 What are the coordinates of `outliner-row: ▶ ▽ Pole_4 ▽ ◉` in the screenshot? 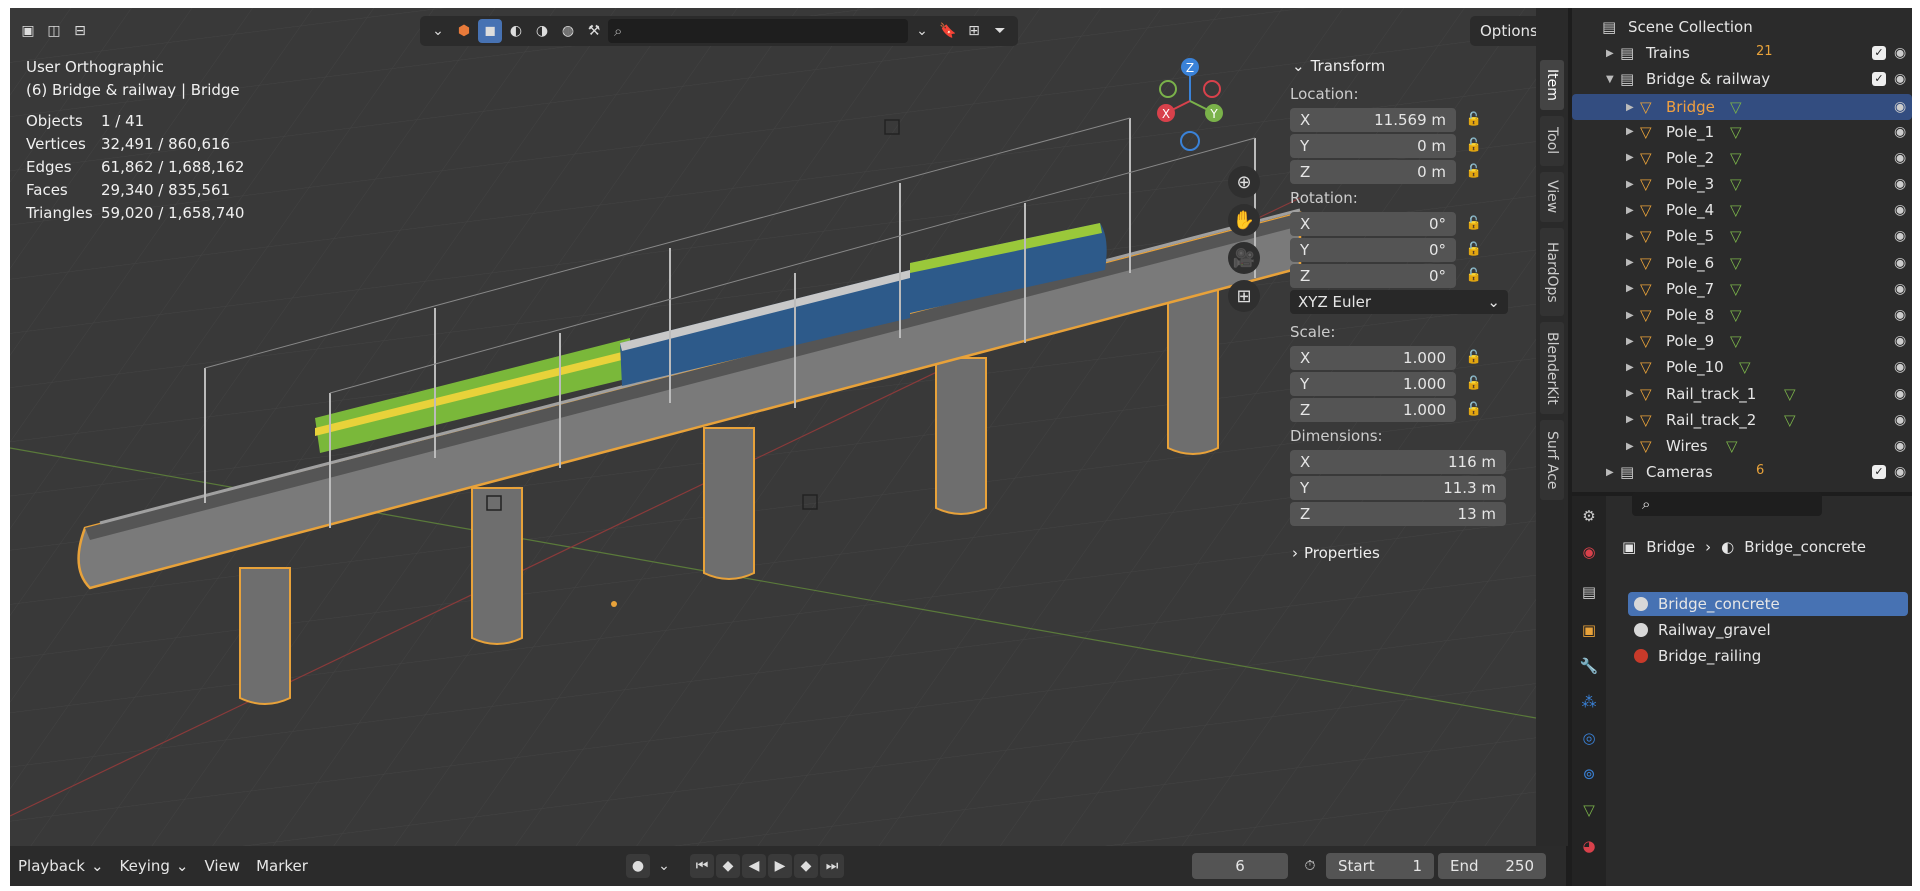 It's located at (1742, 210).